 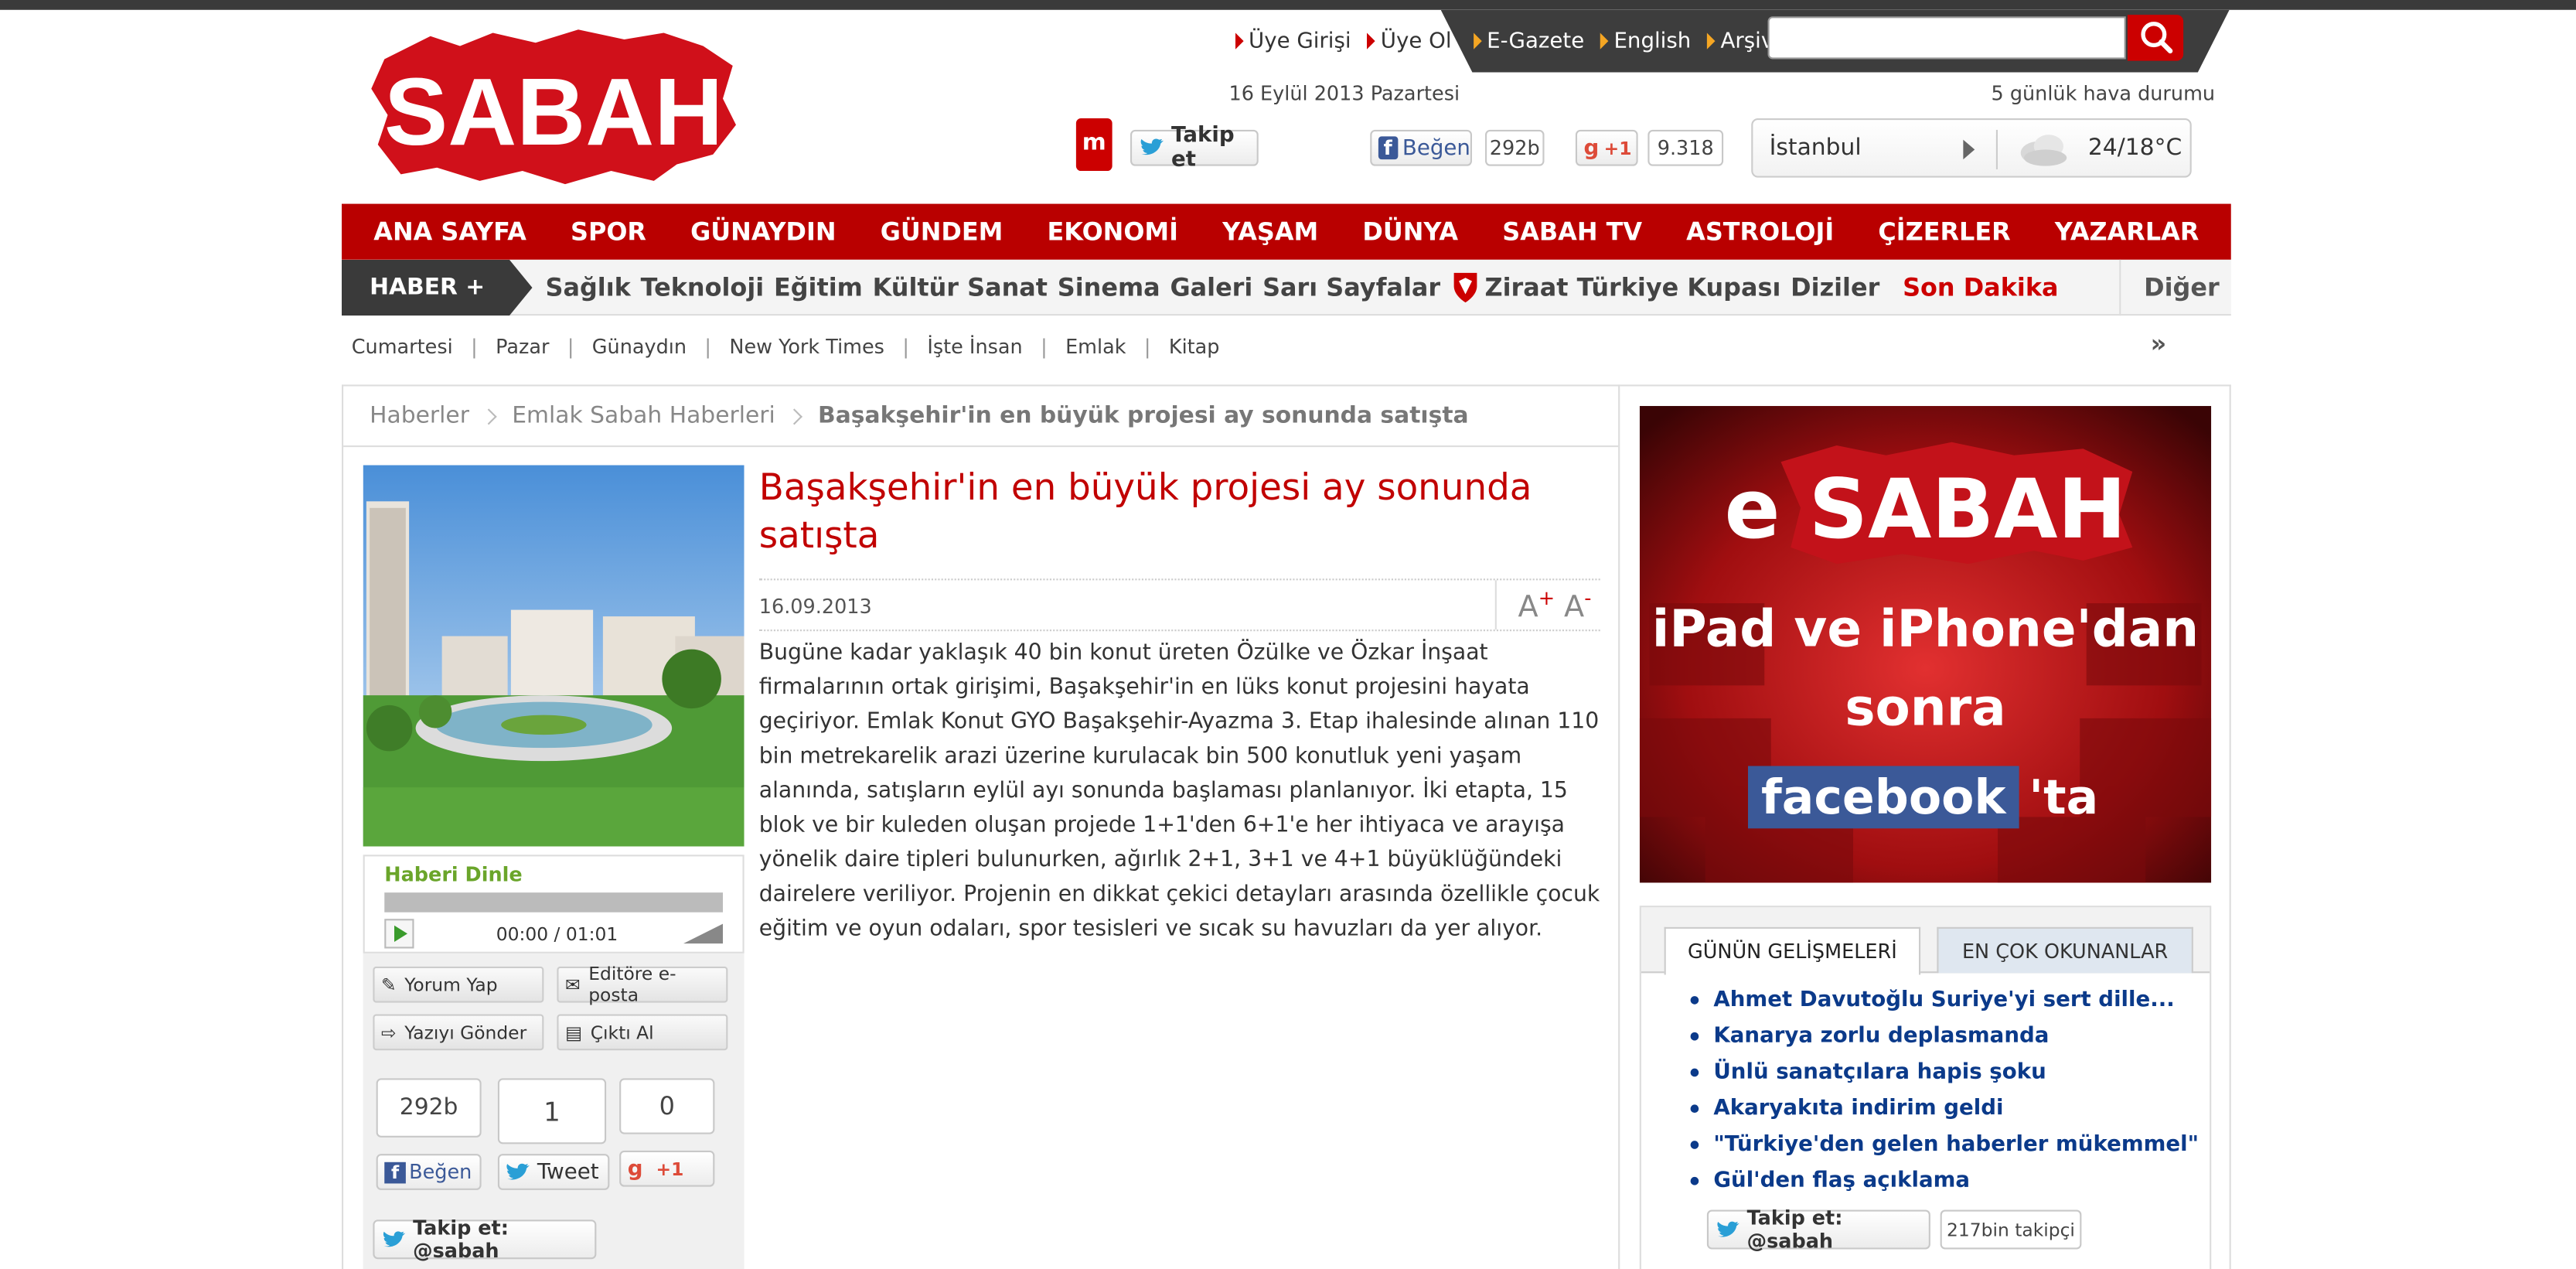 I want to click on haber-plus-menu: HABER +, so click(x=437, y=287).